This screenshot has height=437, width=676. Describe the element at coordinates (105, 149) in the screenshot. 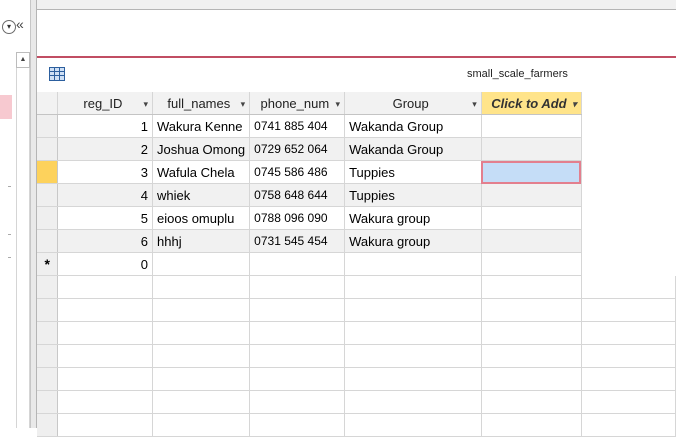

I see `cell-reg-id: 2` at that location.